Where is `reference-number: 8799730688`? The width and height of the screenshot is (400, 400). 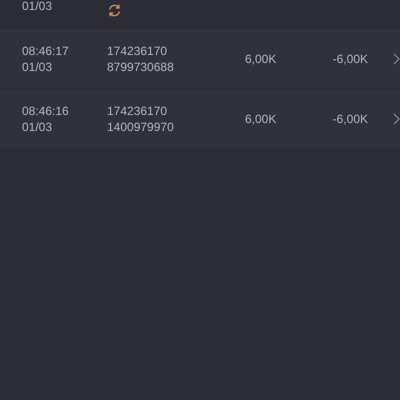 reference-number: 8799730688 is located at coordinates (141, 66).